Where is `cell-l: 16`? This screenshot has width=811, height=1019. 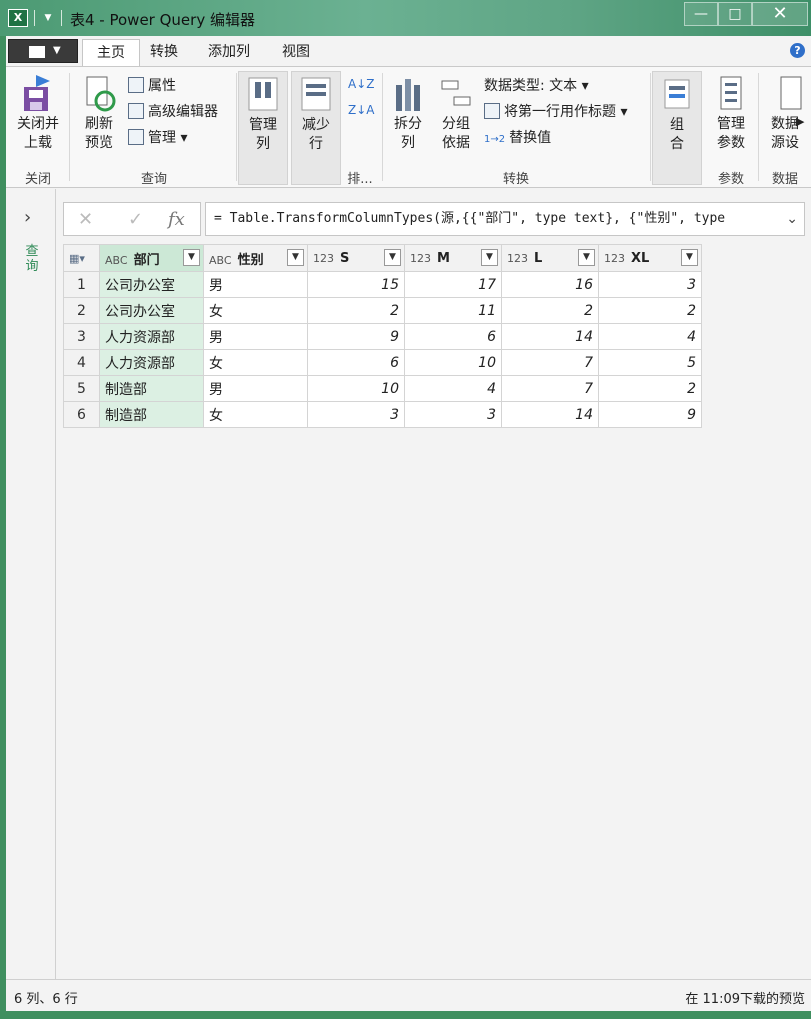
cell-l: 16 is located at coordinates (550, 284).